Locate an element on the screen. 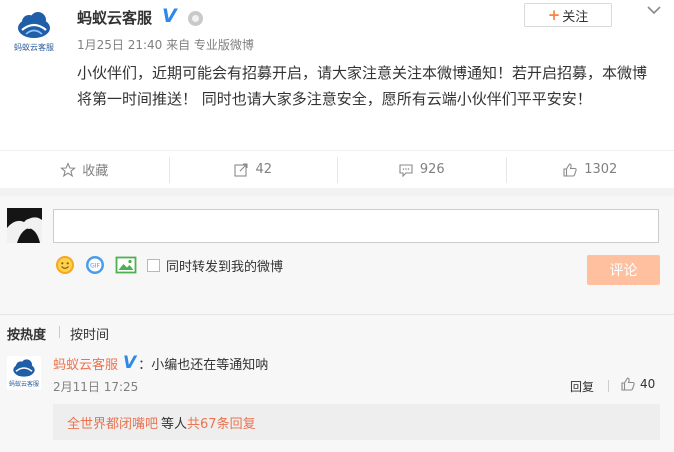 The image size is (674, 452). chevron-down-icon is located at coordinates (654, 10).